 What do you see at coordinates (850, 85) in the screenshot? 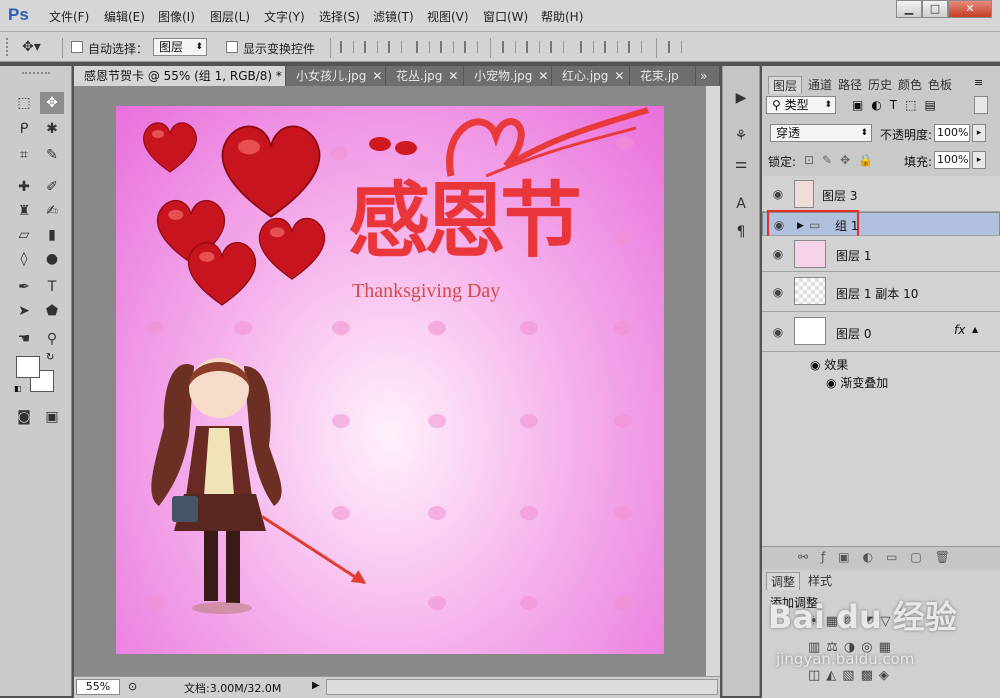
I see `tab-paths: 路径` at bounding box center [850, 85].